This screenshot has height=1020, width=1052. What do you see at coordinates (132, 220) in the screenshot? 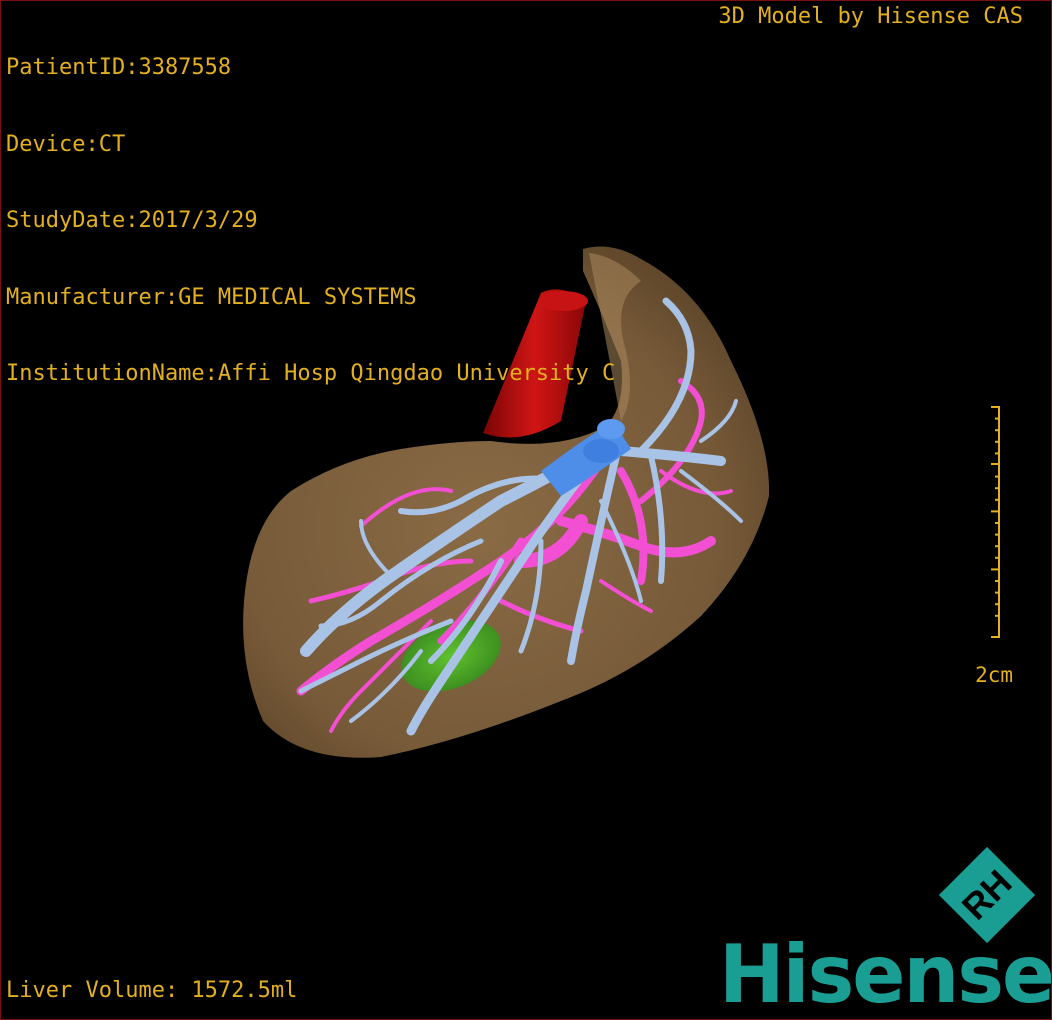
I see `study-date-text: StudyDate:2017/3/29` at bounding box center [132, 220].